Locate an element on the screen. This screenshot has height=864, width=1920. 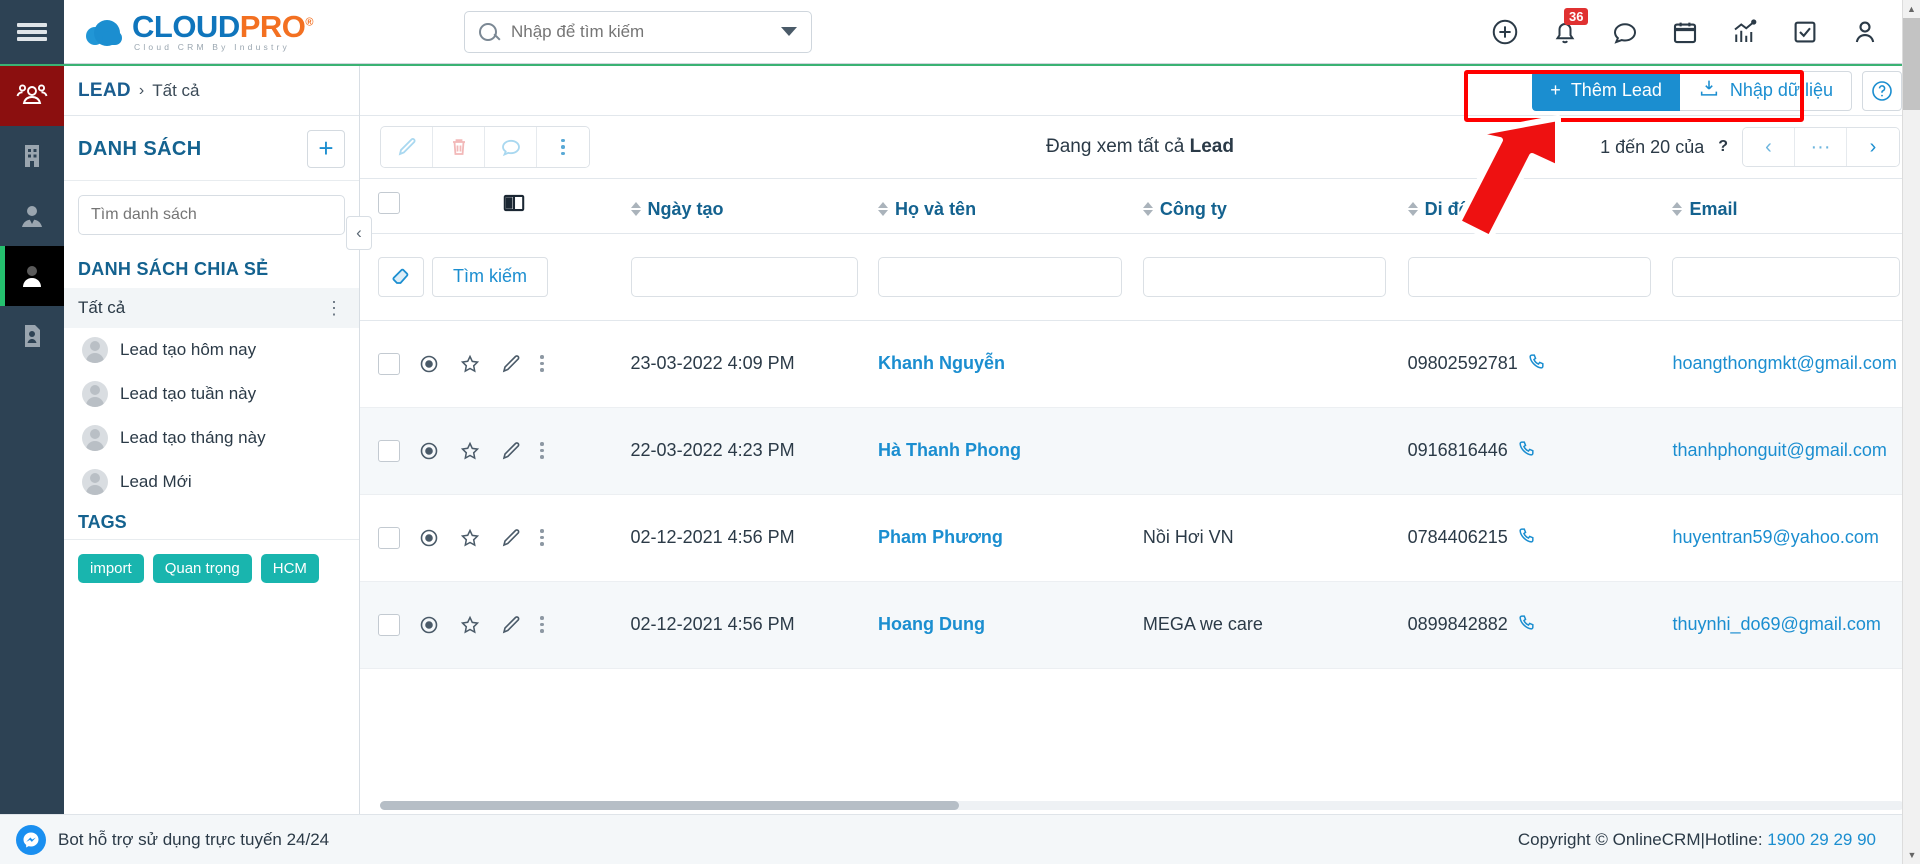
checkbox-task-icon is located at coordinates (1805, 32).